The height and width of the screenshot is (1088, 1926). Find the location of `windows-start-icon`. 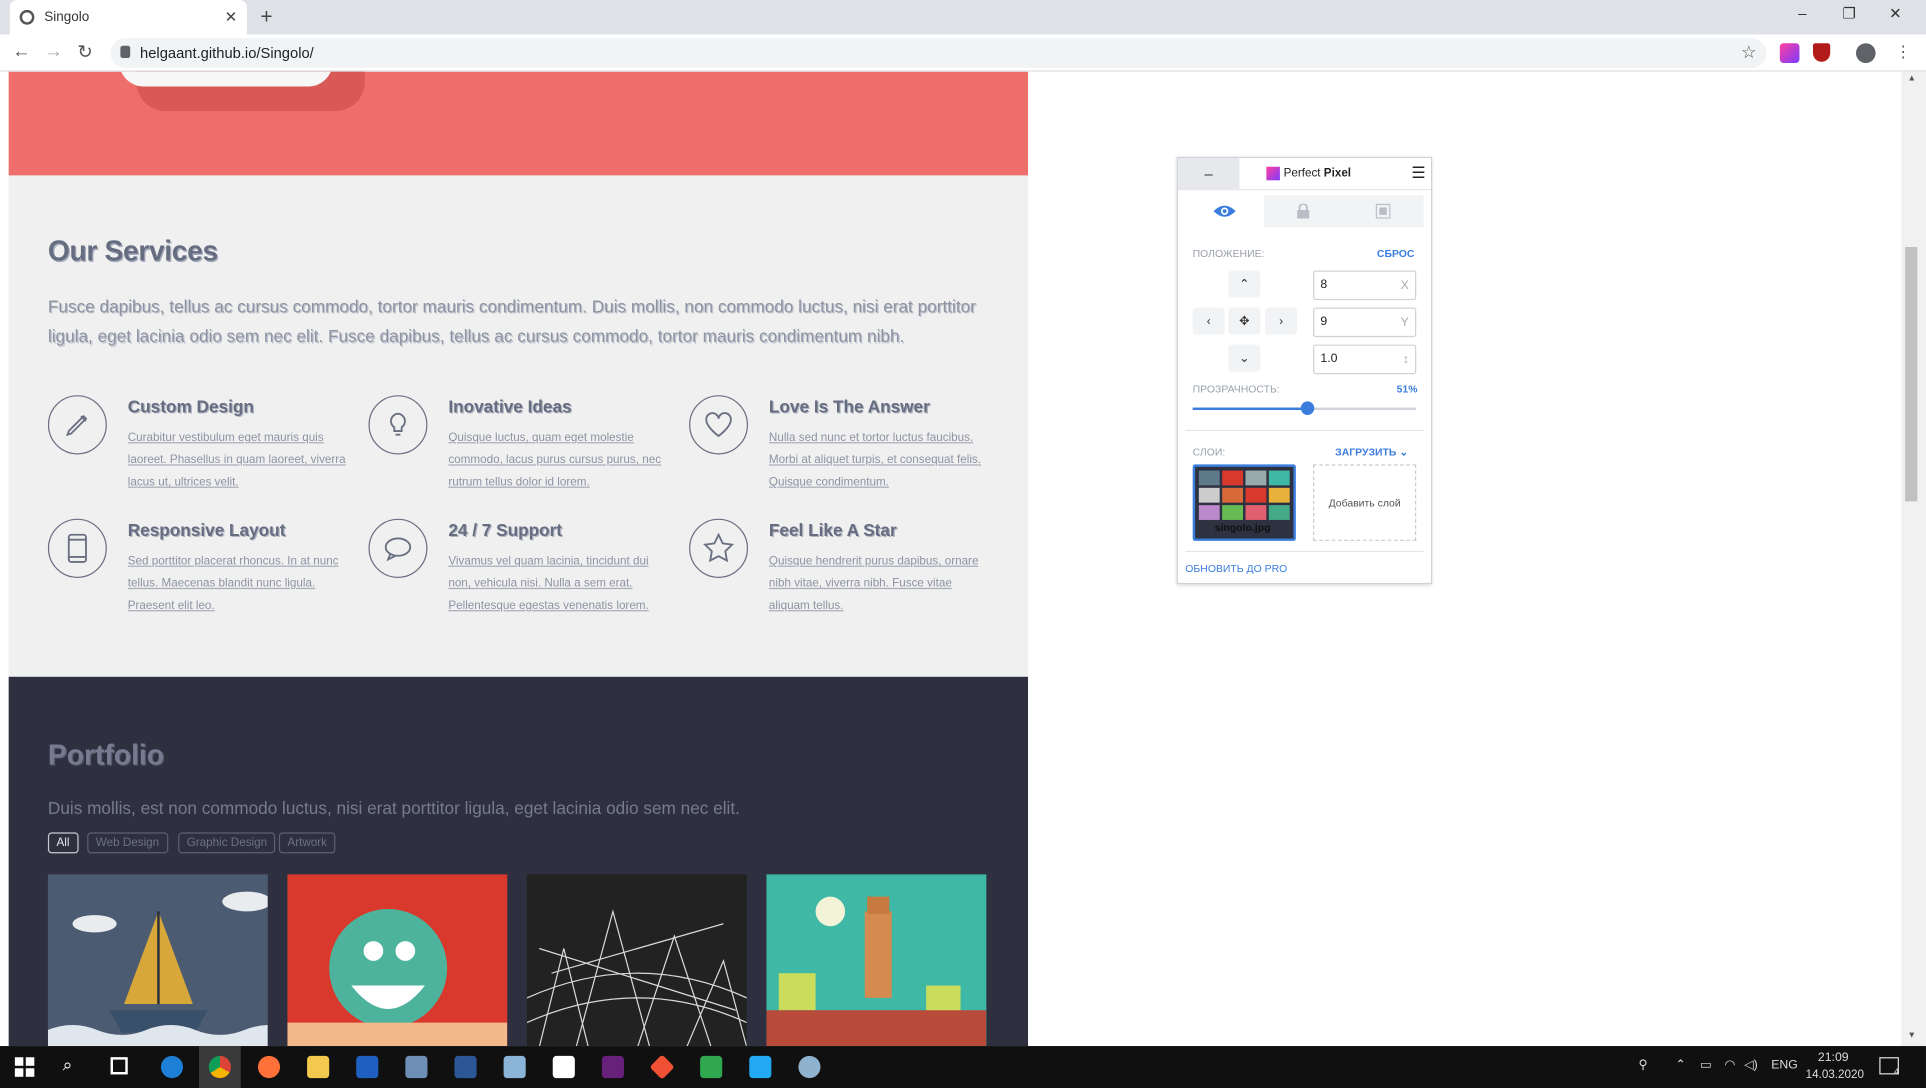

windows-start-icon is located at coordinates (24, 1067).